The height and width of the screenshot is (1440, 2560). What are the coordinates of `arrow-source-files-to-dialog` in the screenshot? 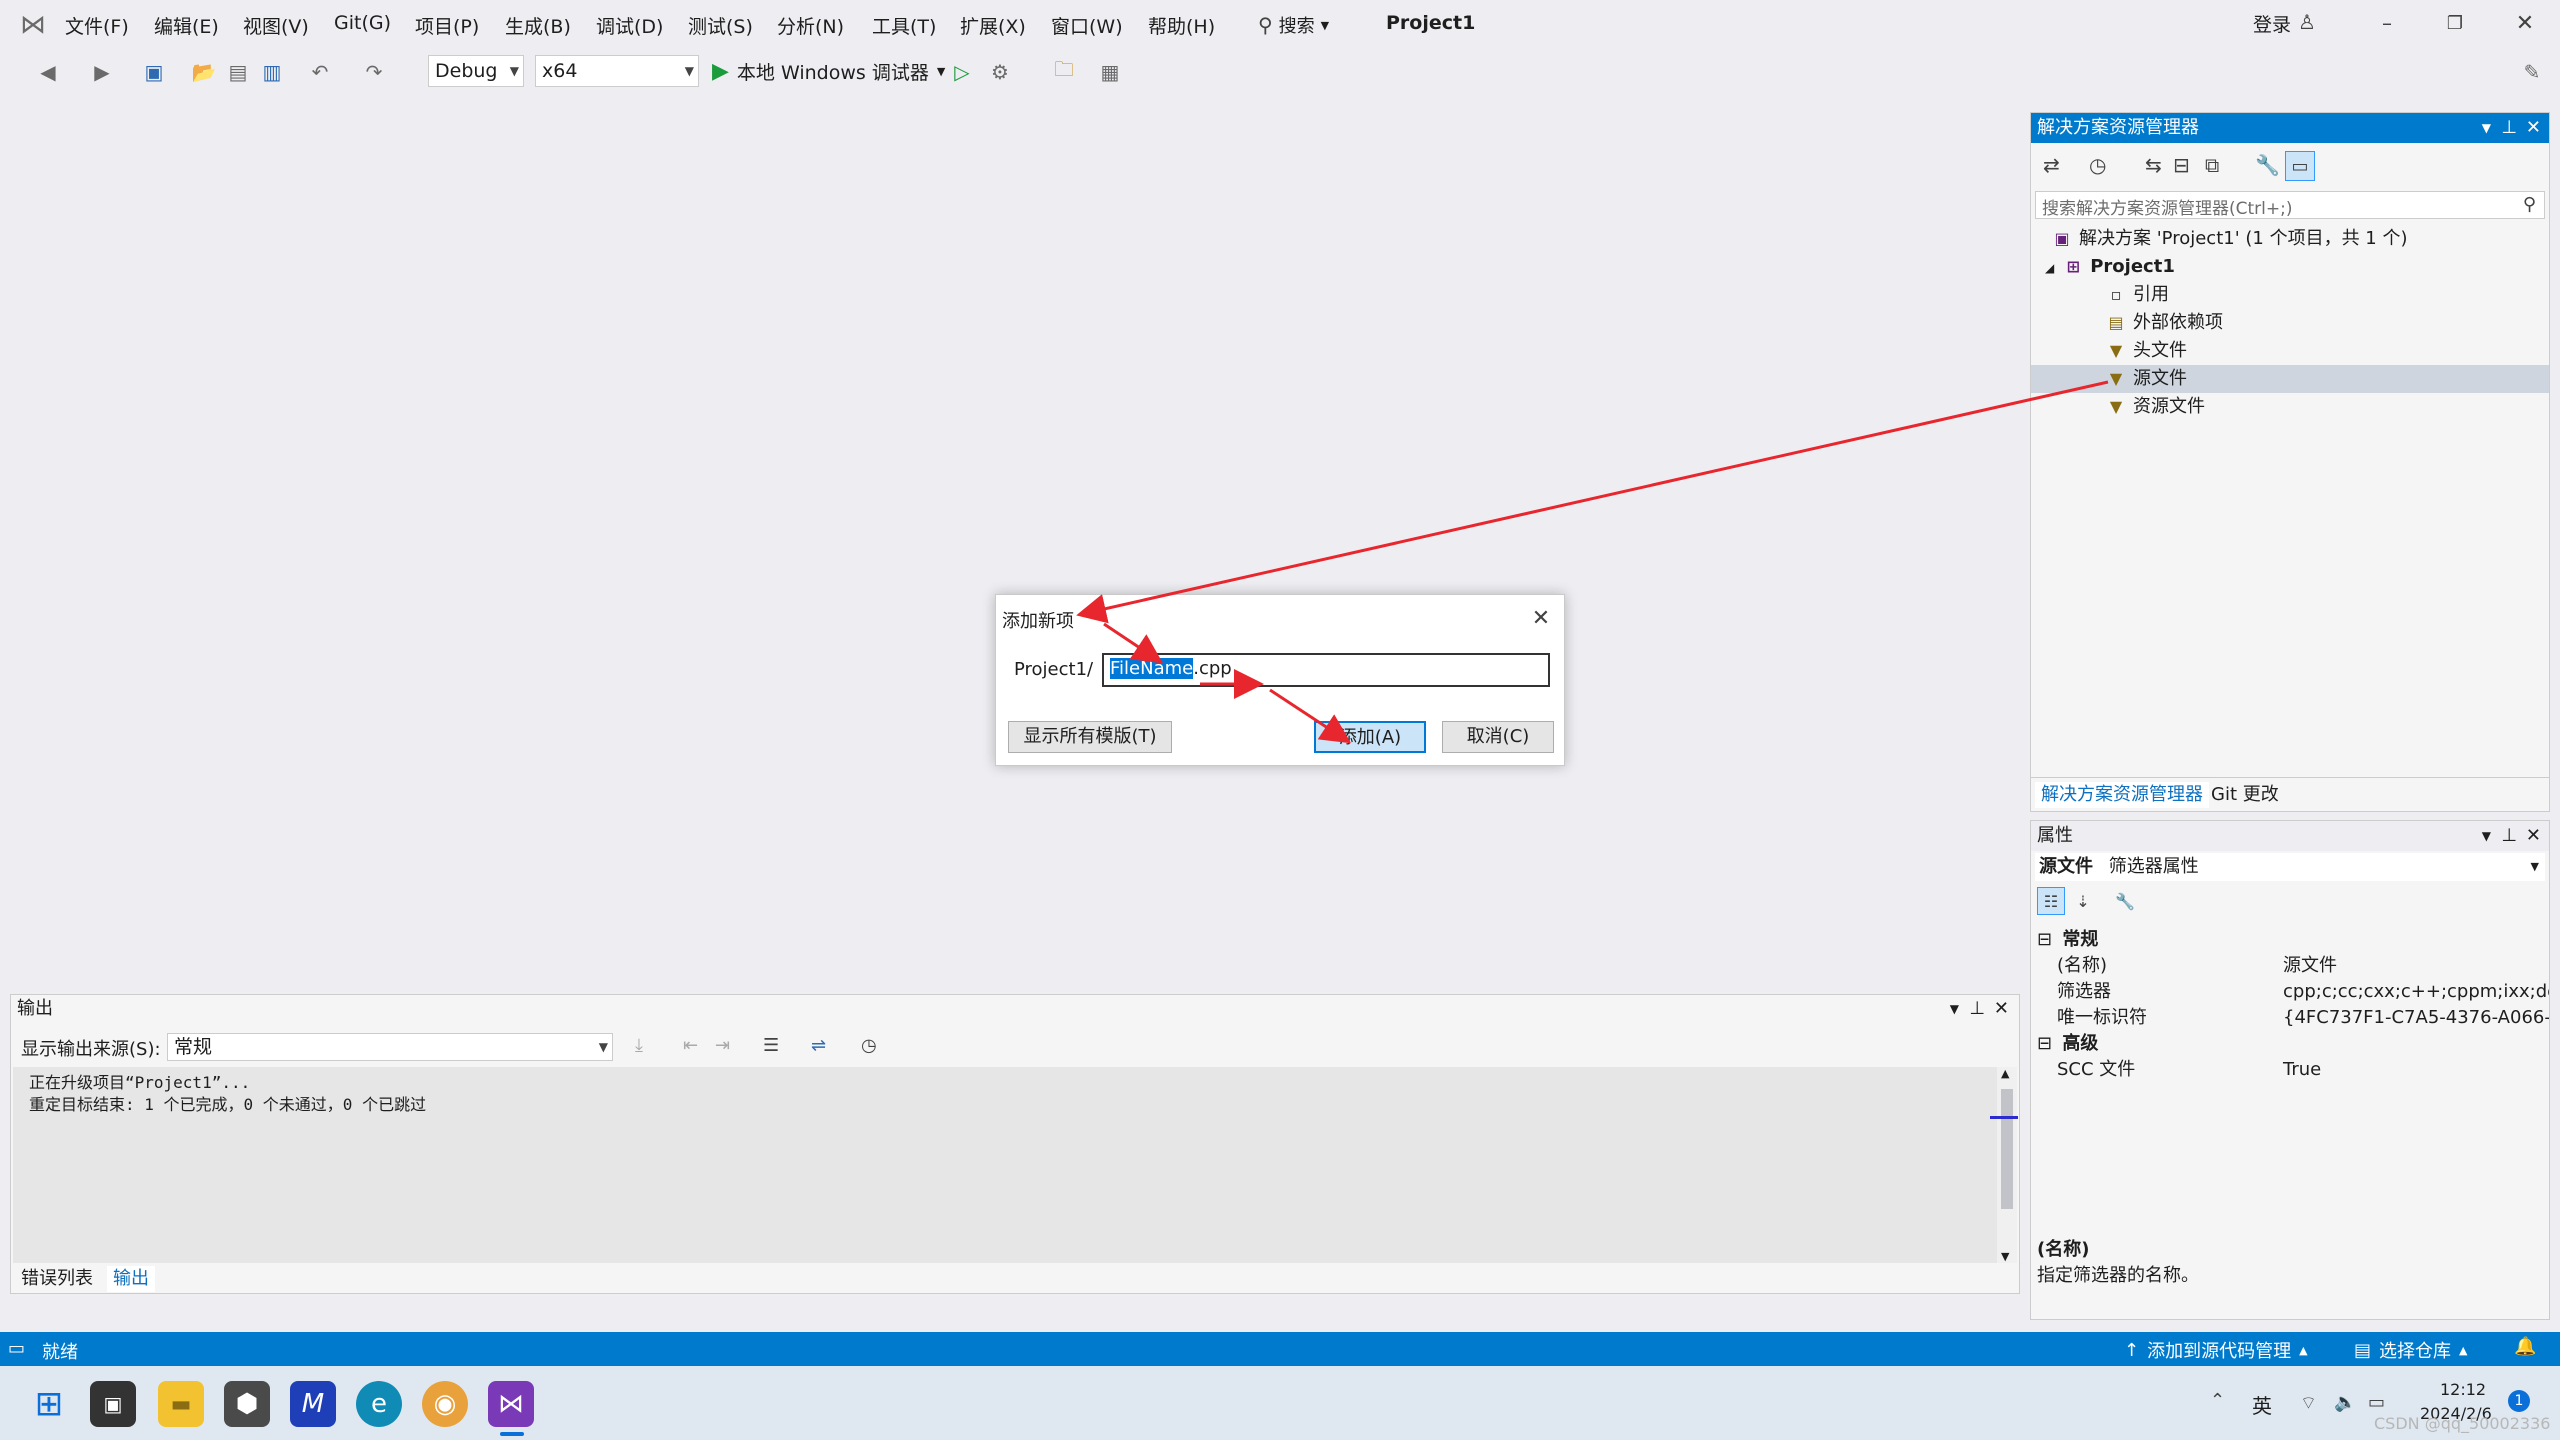 It's located at (1592, 502).